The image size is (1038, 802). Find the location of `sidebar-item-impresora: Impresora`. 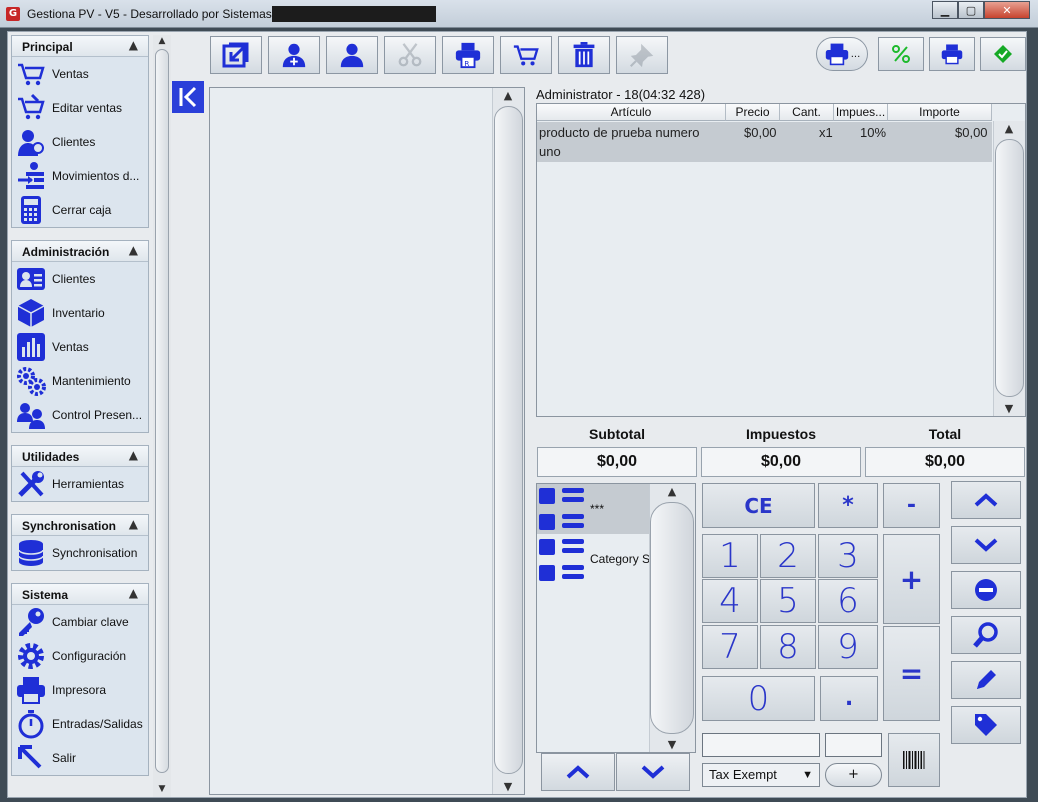

sidebar-item-impresora: Impresora is located at coordinates (80, 690).